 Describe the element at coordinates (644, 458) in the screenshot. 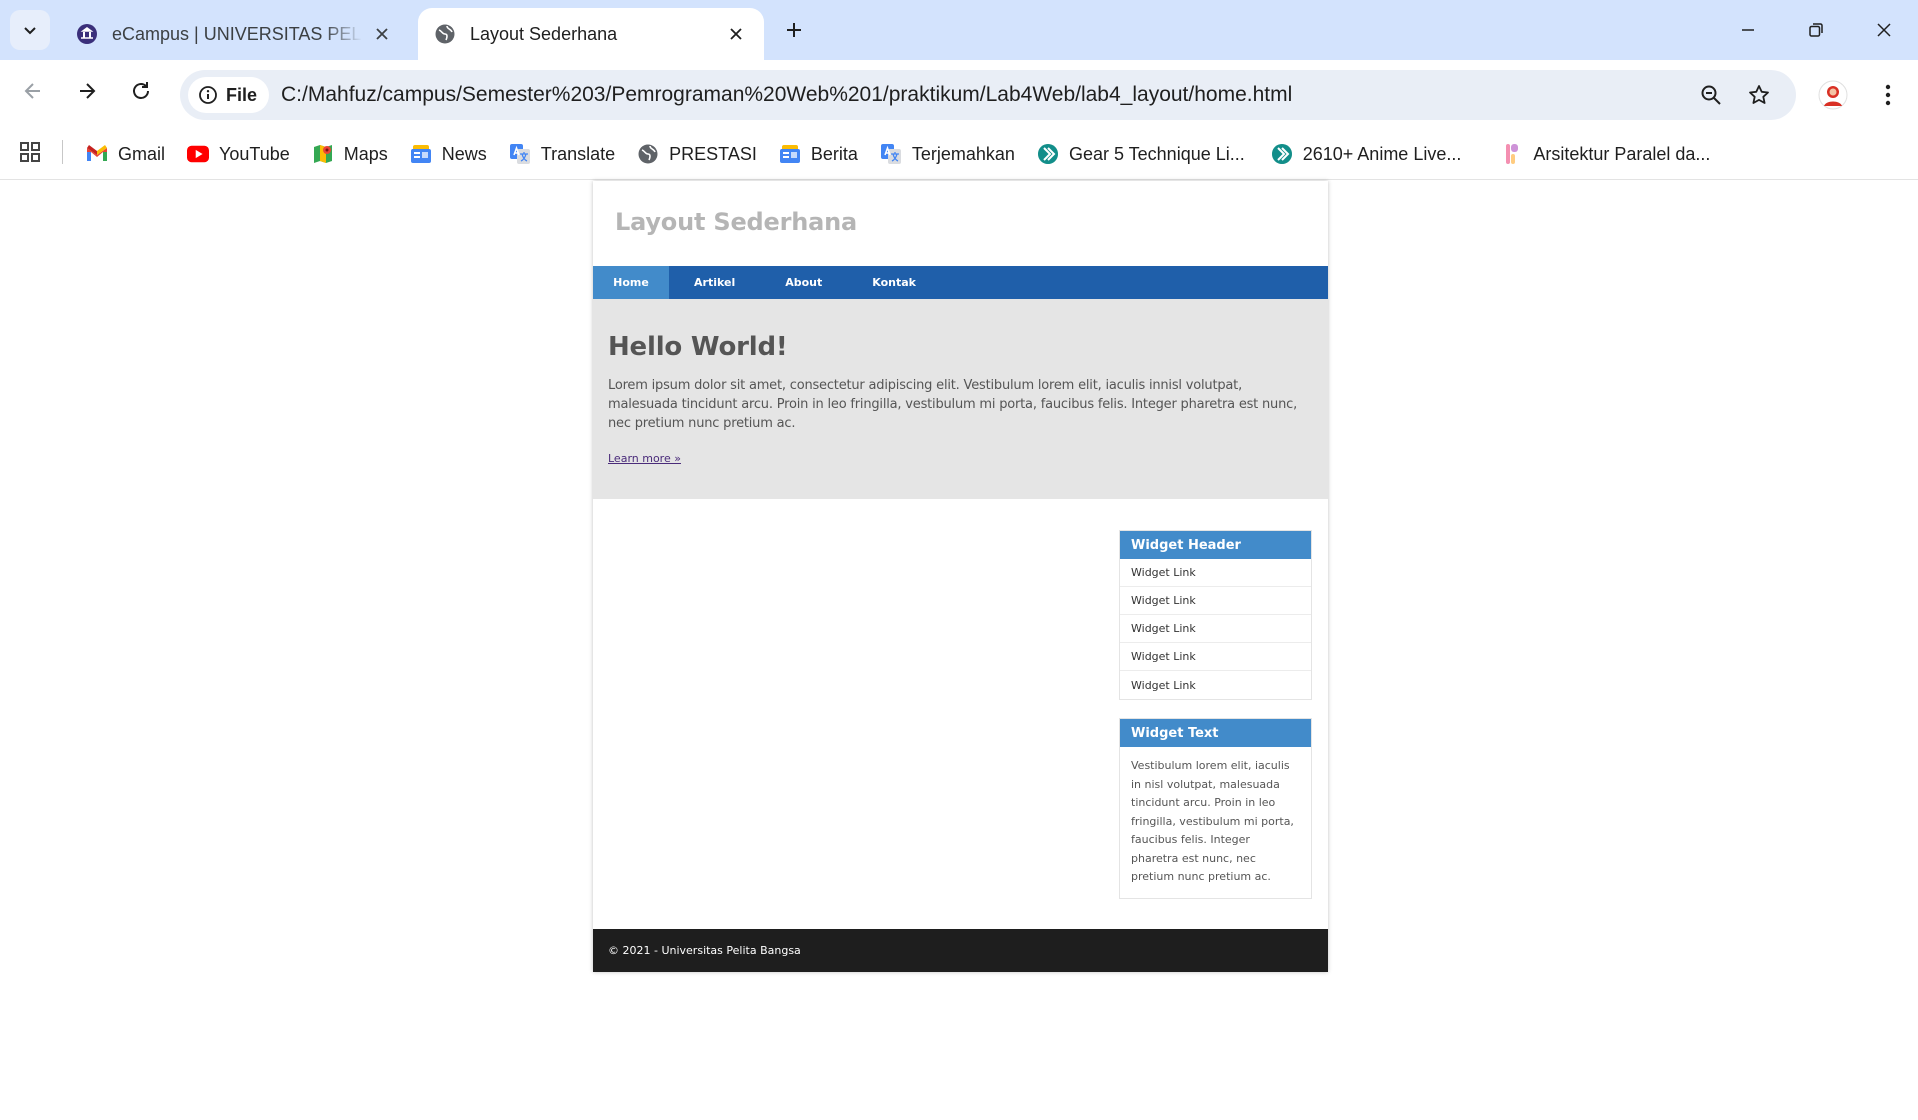

I see `learn-more-link: Learn more »` at that location.